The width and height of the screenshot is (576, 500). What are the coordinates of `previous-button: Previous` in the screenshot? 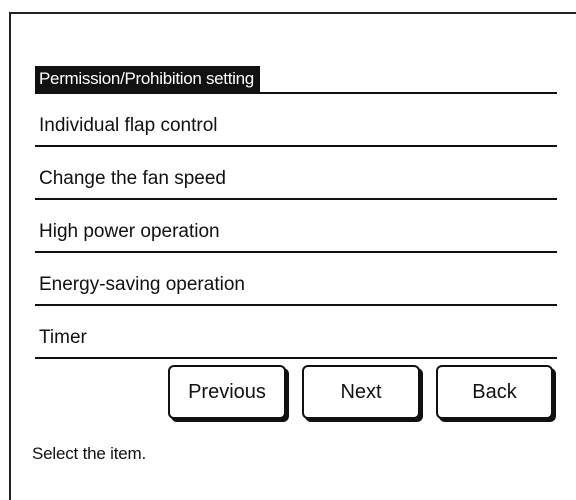 It's located at (227, 392).